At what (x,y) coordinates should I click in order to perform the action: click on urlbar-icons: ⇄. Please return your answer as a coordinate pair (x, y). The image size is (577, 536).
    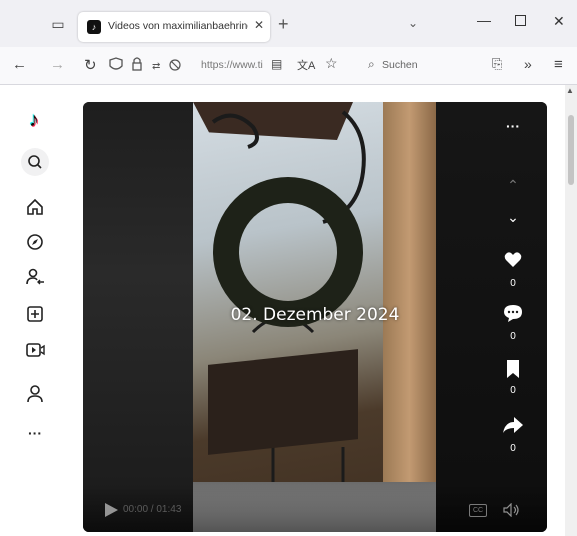
    Looking at the image, I should click on (145, 64).